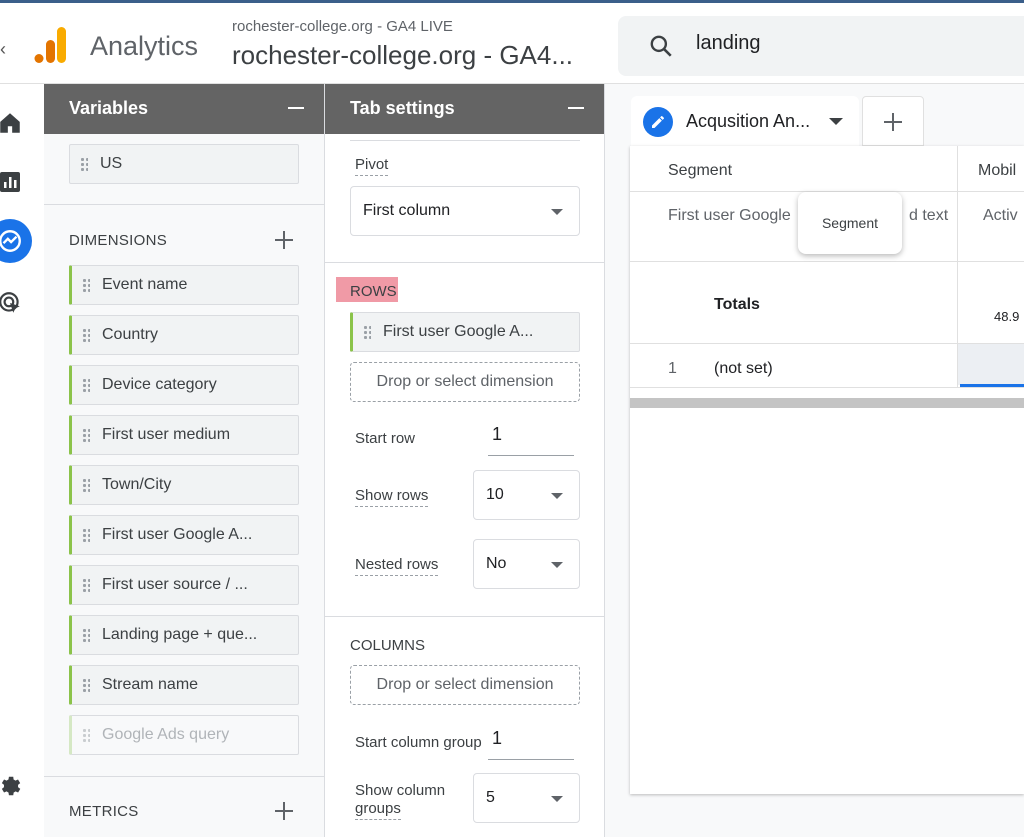 This screenshot has height=837, width=1024. Describe the element at coordinates (658, 122) in the screenshot. I see `edit-pencil-icon` at that location.